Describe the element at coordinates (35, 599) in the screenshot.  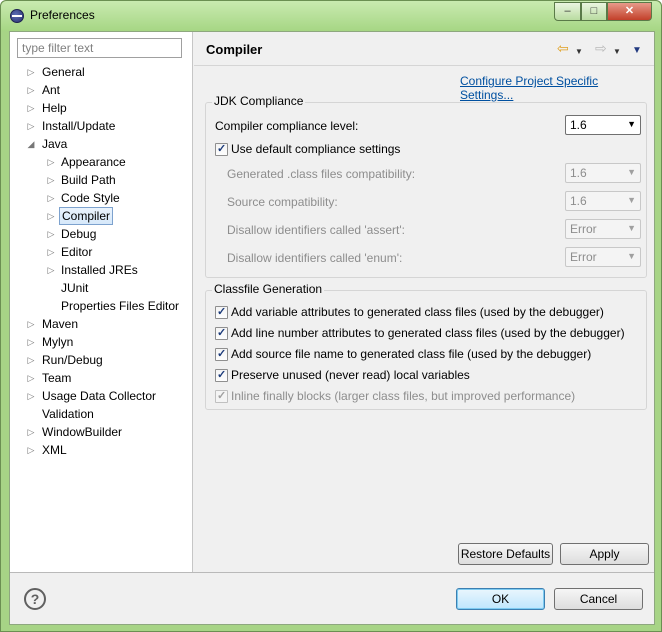
I see `help-icon: ?` at that location.